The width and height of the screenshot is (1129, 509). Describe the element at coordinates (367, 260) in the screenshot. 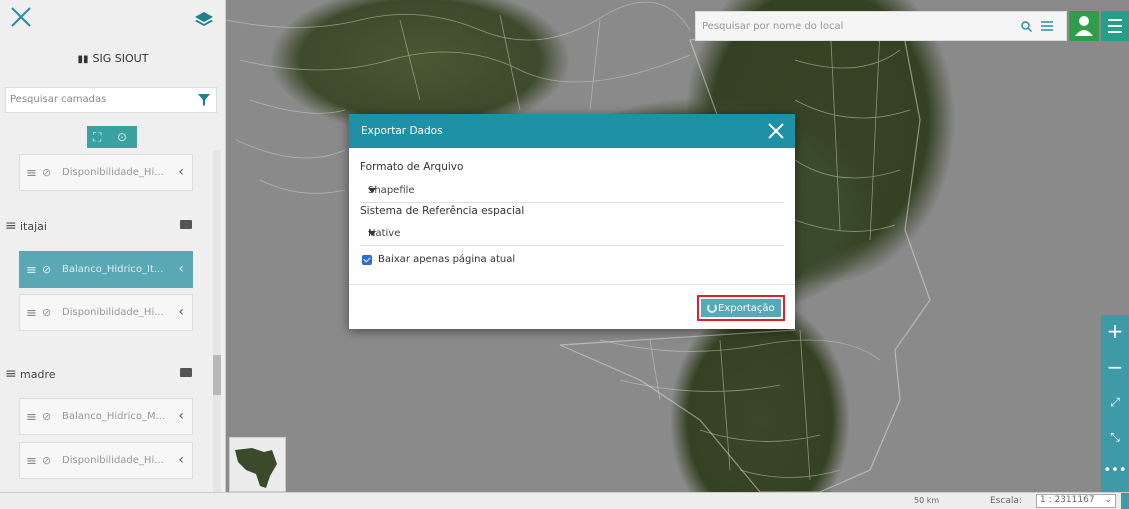

I see `current-page-checkbox` at that location.